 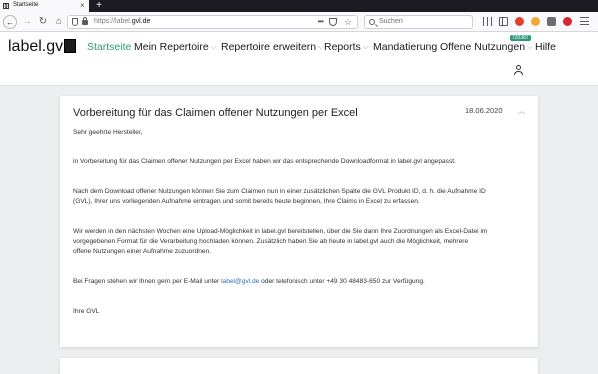 What do you see at coordinates (372, 22) in the screenshot?
I see `search-icon` at bounding box center [372, 22].